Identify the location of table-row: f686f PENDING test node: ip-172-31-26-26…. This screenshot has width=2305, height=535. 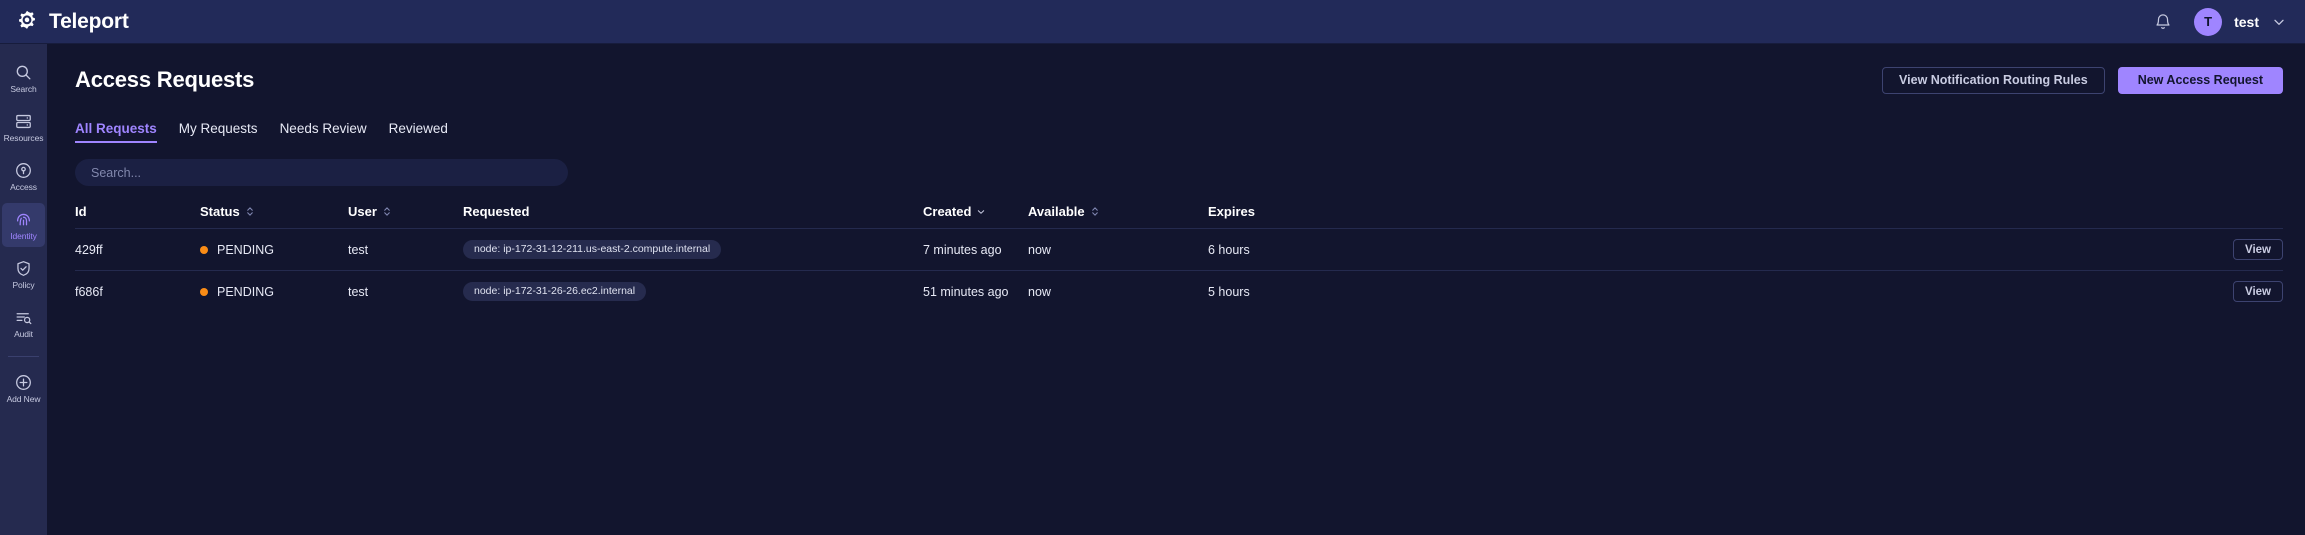
(1179, 291).